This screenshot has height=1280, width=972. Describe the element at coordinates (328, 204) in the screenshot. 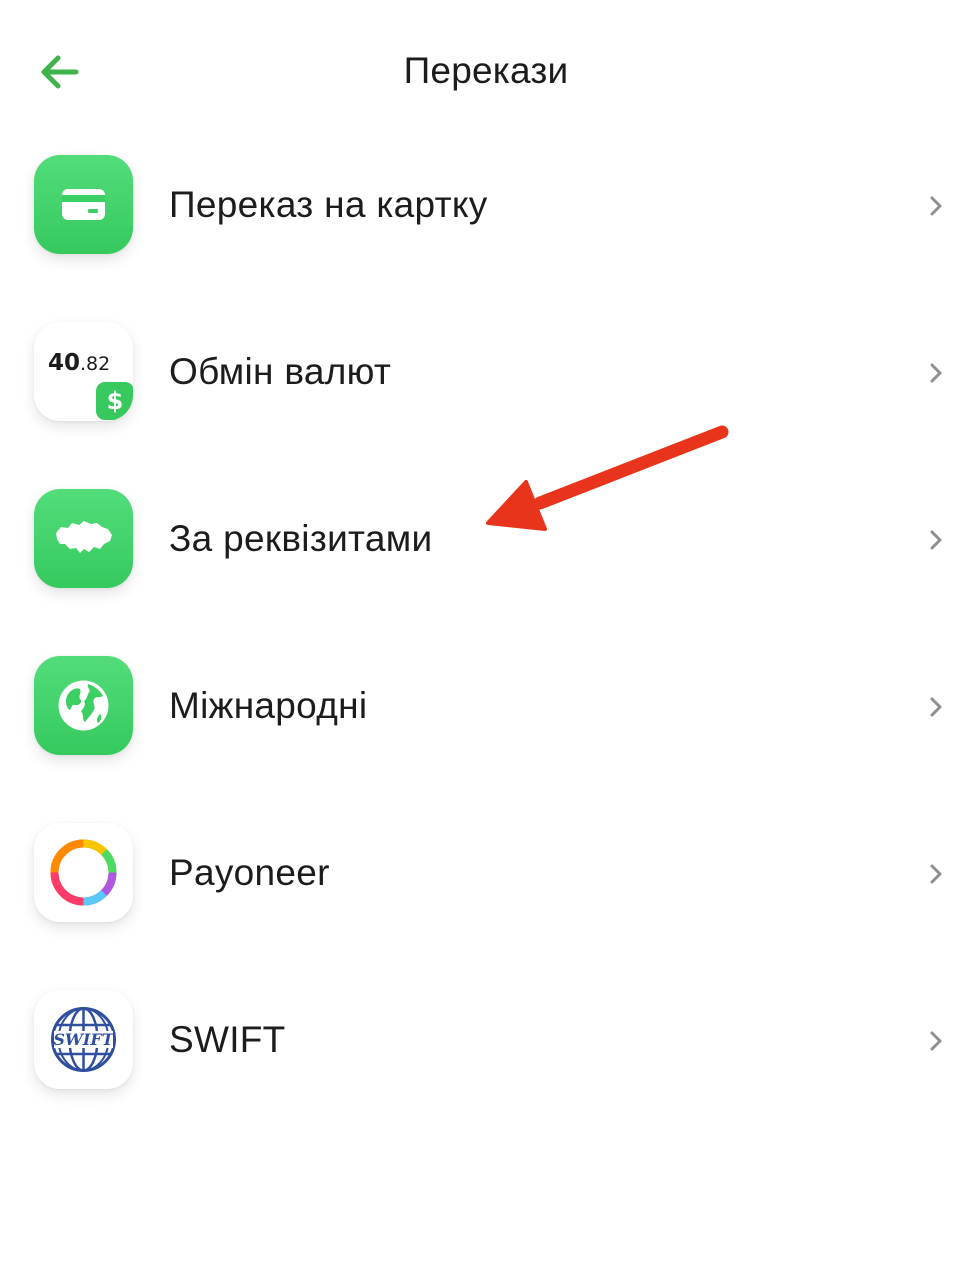

I see `transfer-to-card-label: Переказ на картку` at that location.